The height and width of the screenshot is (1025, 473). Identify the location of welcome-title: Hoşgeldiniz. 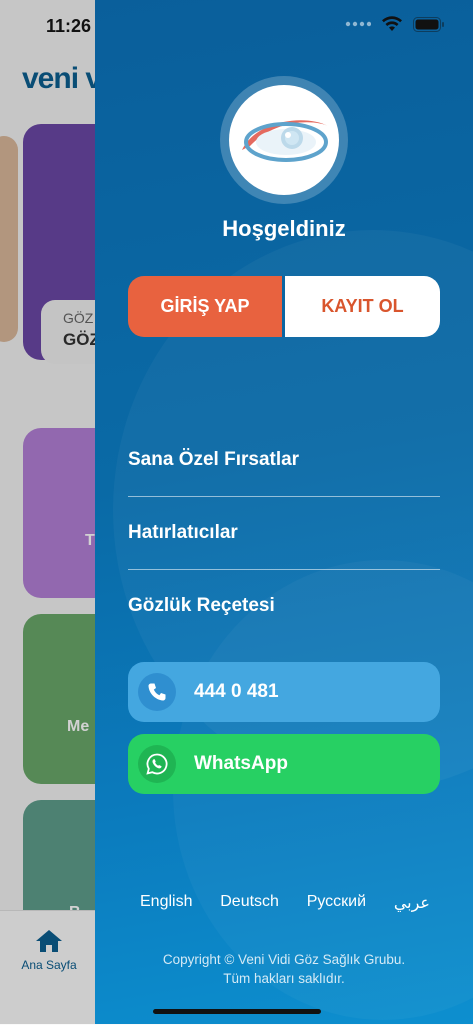
(284, 228).